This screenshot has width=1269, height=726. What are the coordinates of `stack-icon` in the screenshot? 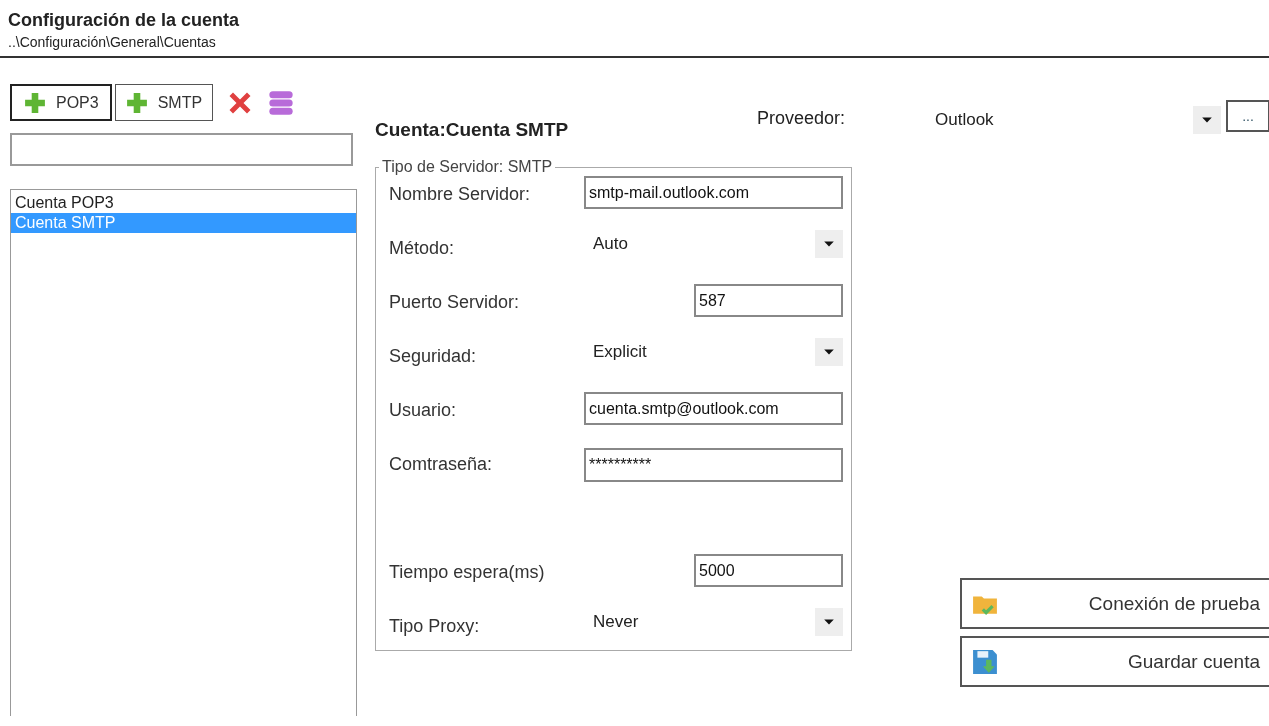 It's located at (281, 102).